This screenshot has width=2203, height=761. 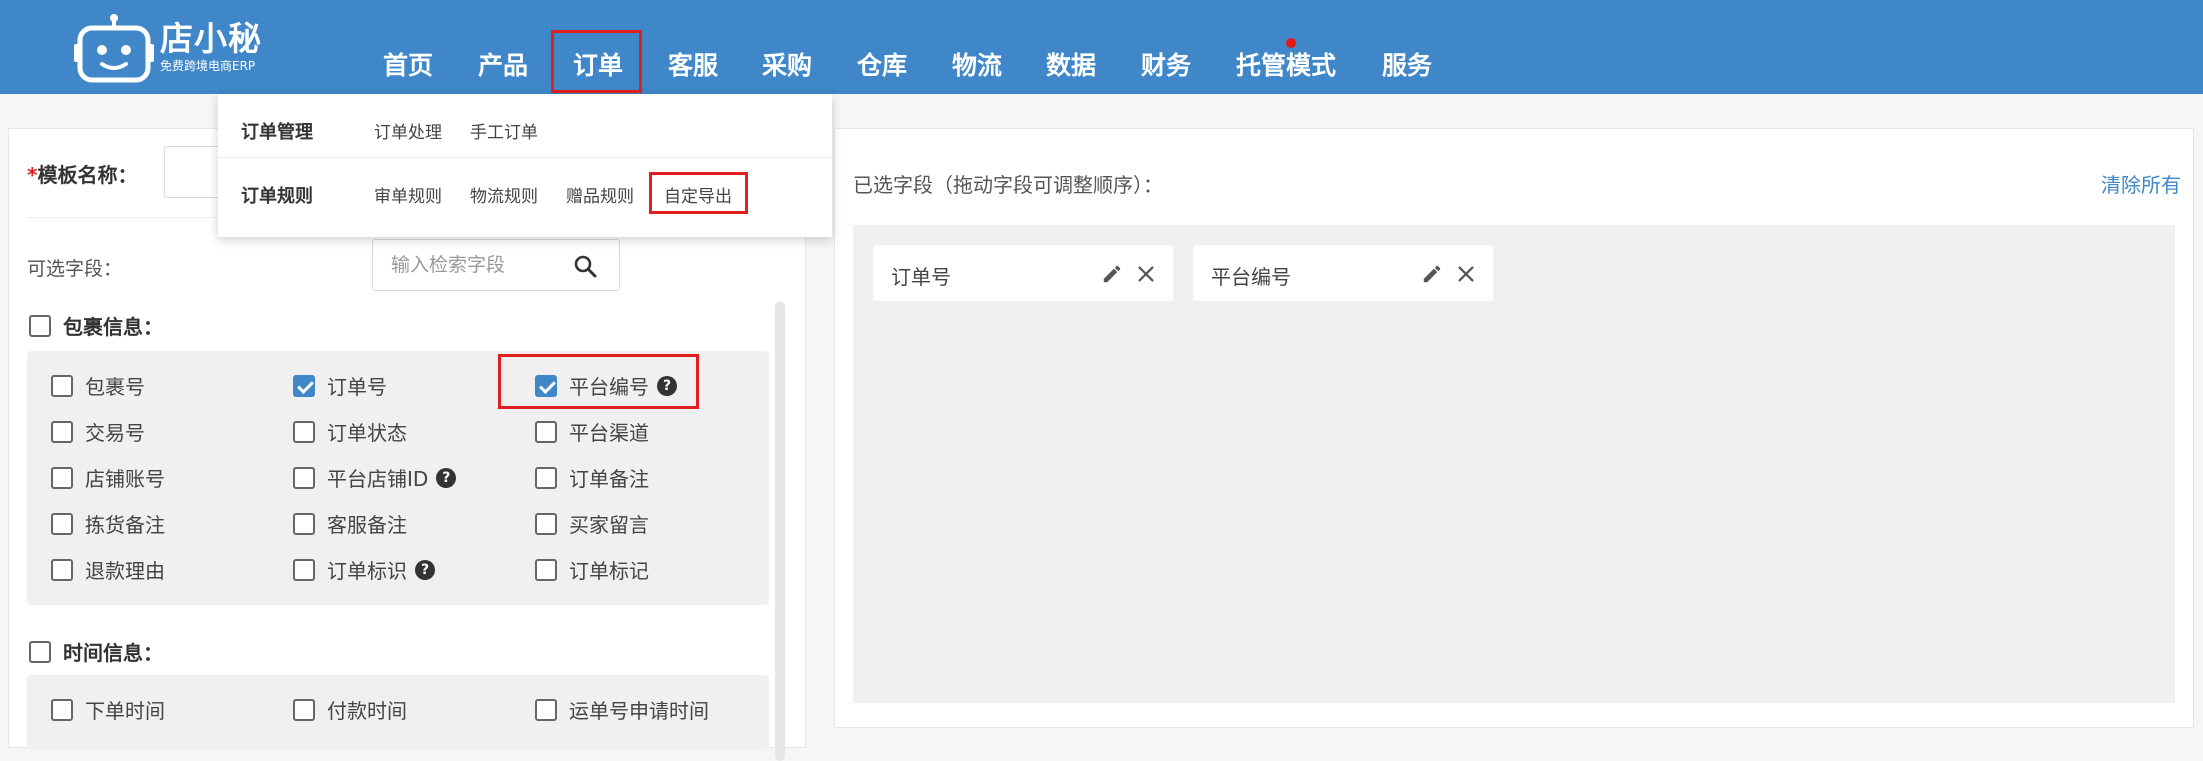 What do you see at coordinates (75, 269) in the screenshot?
I see `available-fields-label: 可选字段：` at bounding box center [75, 269].